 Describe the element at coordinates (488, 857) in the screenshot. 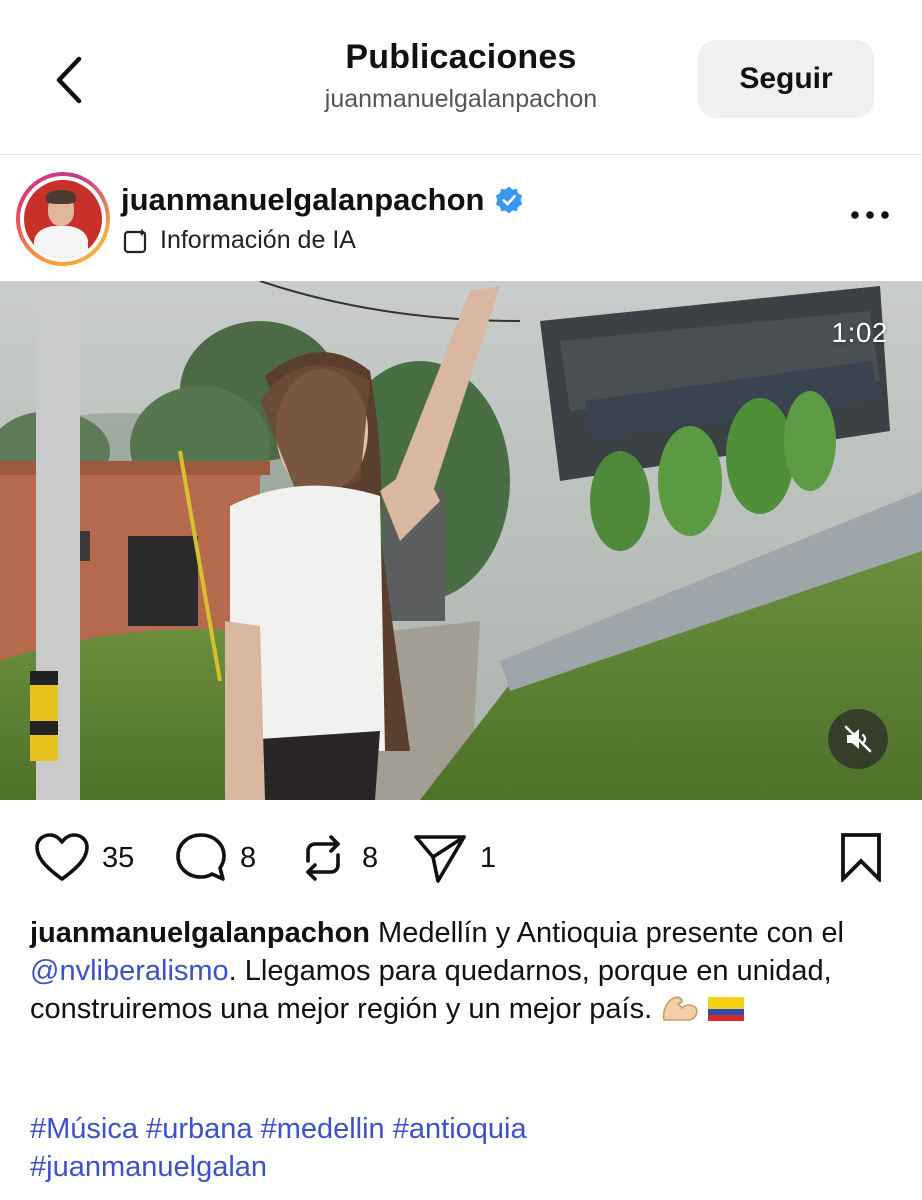

I see `share-count: 1` at that location.